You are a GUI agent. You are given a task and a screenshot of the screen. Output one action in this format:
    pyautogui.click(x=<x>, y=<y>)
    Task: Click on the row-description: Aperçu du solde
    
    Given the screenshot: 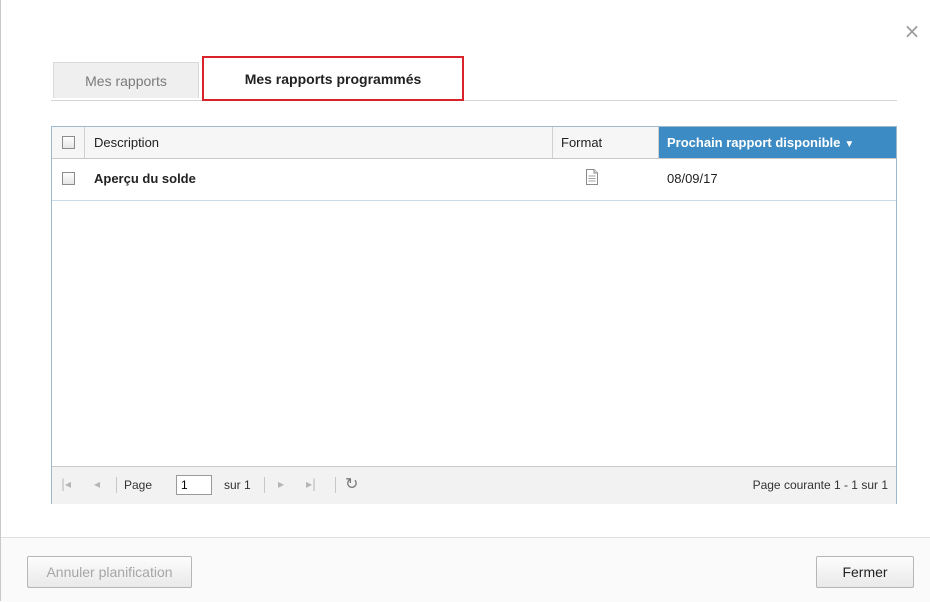 What is the action you would take?
    pyautogui.click(x=145, y=178)
    